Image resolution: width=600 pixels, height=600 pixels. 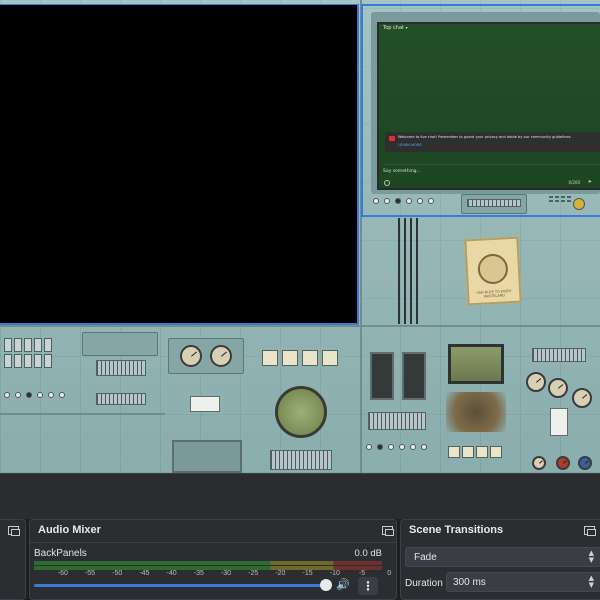 What do you see at coordinates (387, 183) in the screenshot?
I see `emoji-icon` at bounding box center [387, 183].